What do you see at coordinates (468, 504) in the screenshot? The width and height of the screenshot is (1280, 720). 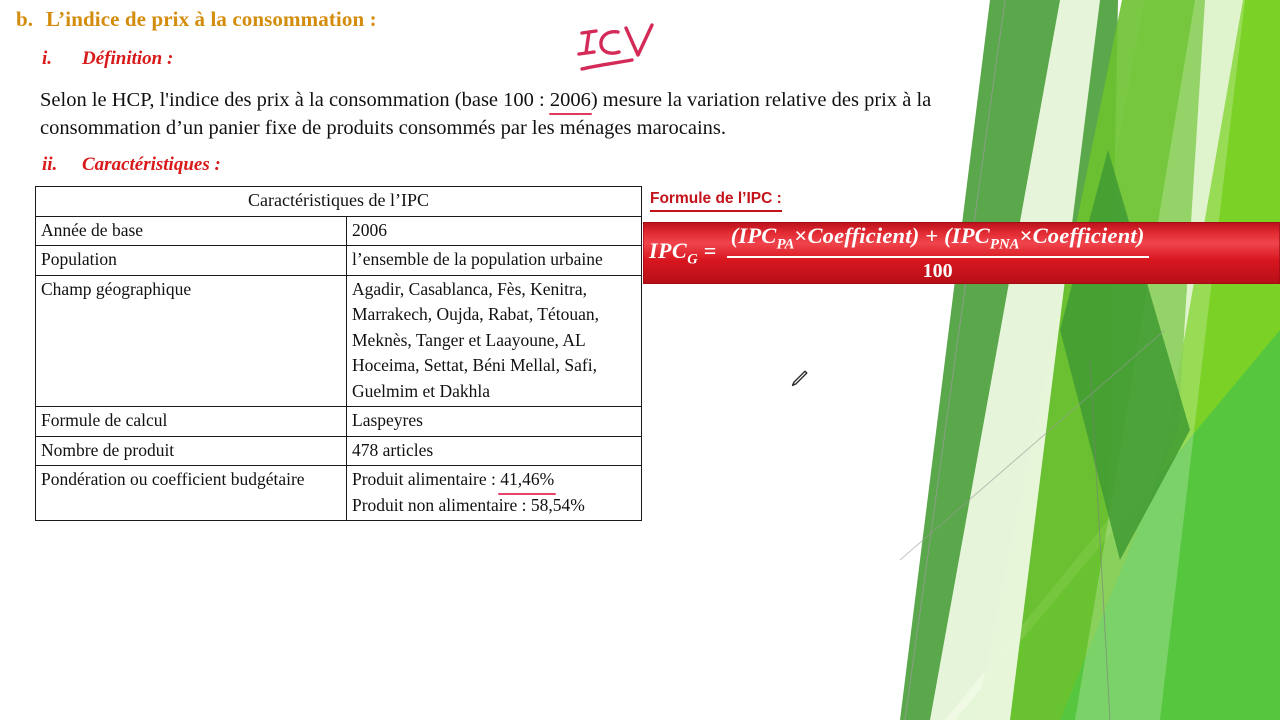 I see `ponderation-line2: Produit non alimentaire : 58,54%` at bounding box center [468, 504].